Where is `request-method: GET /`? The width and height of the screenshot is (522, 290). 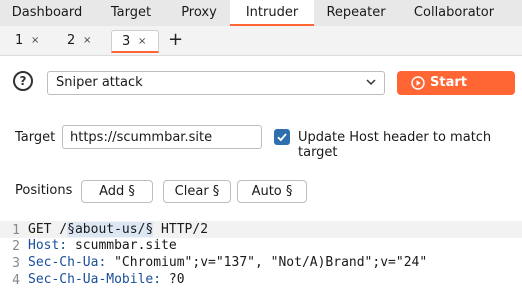 request-method: GET / is located at coordinates (48, 229).